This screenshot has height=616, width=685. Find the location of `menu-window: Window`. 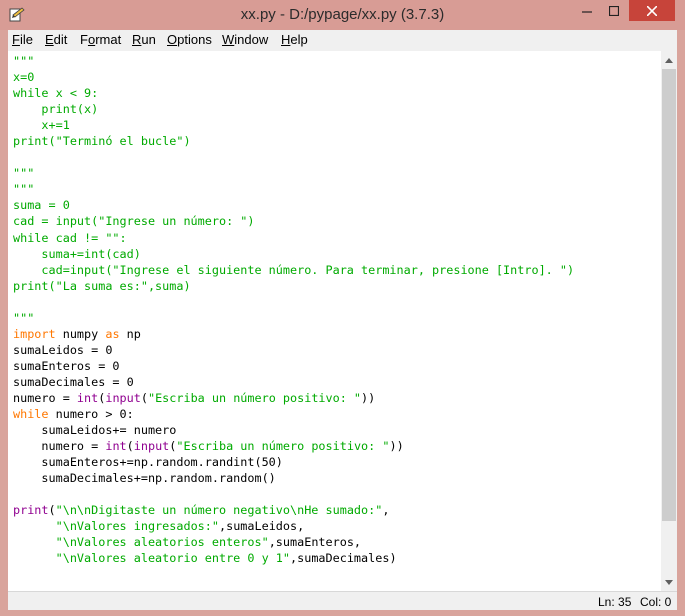

menu-window: Window is located at coordinates (245, 39).